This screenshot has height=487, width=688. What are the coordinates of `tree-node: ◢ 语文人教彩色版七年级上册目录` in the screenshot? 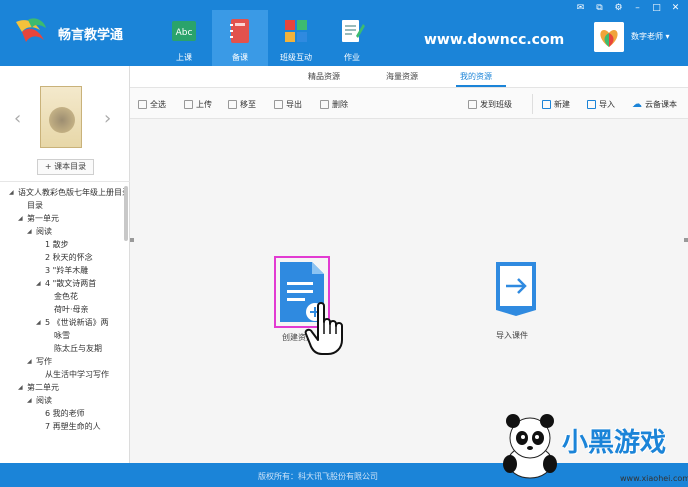 It's located at (63, 192).